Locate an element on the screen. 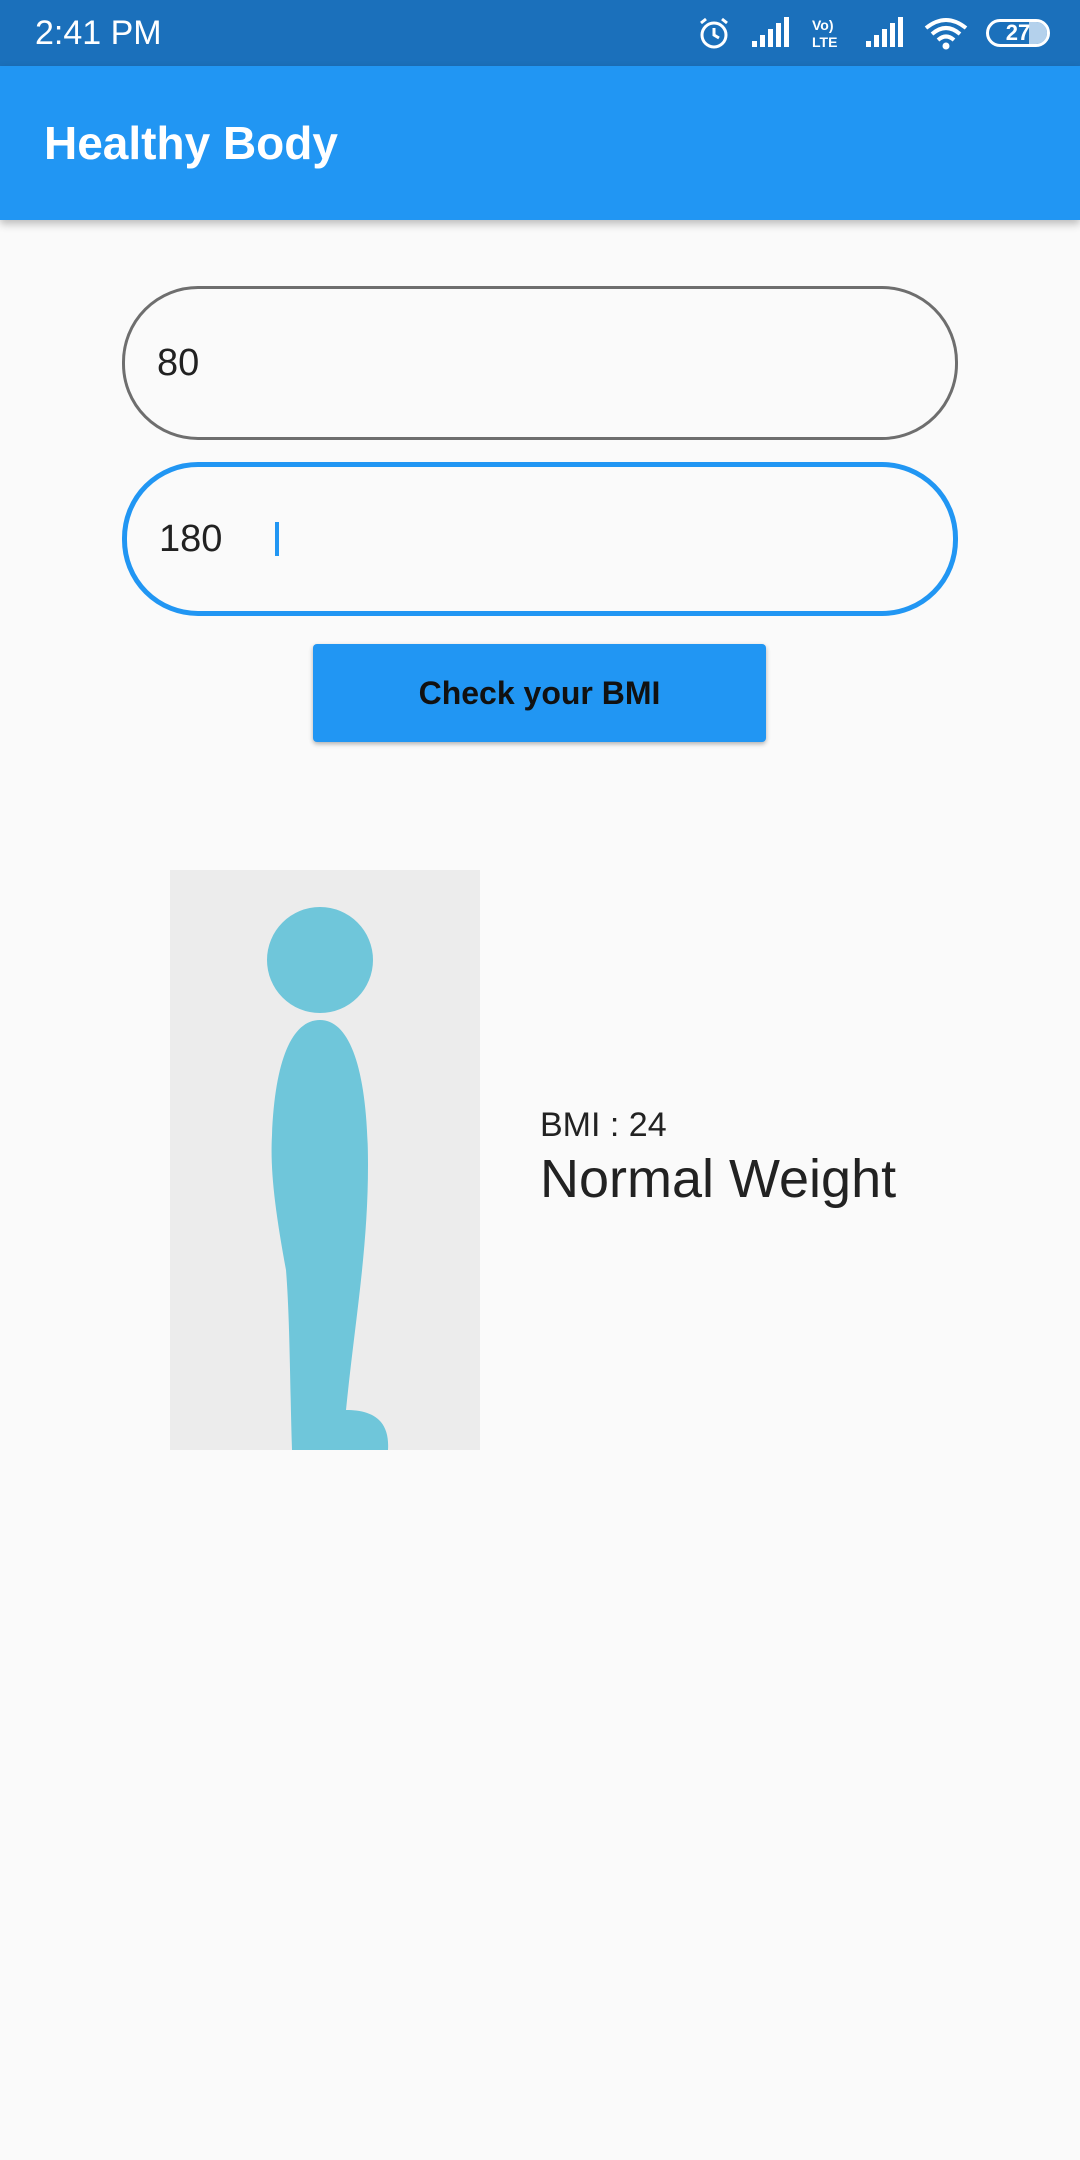  volte-icon: Vo) LTE is located at coordinates (828, 33).